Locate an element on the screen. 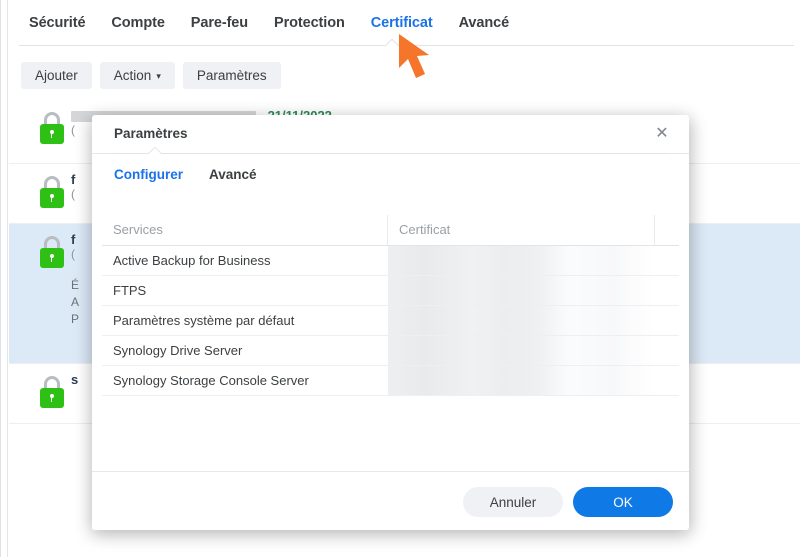 The image size is (800, 557). tabbar-divider is located at coordinates (406, 45).